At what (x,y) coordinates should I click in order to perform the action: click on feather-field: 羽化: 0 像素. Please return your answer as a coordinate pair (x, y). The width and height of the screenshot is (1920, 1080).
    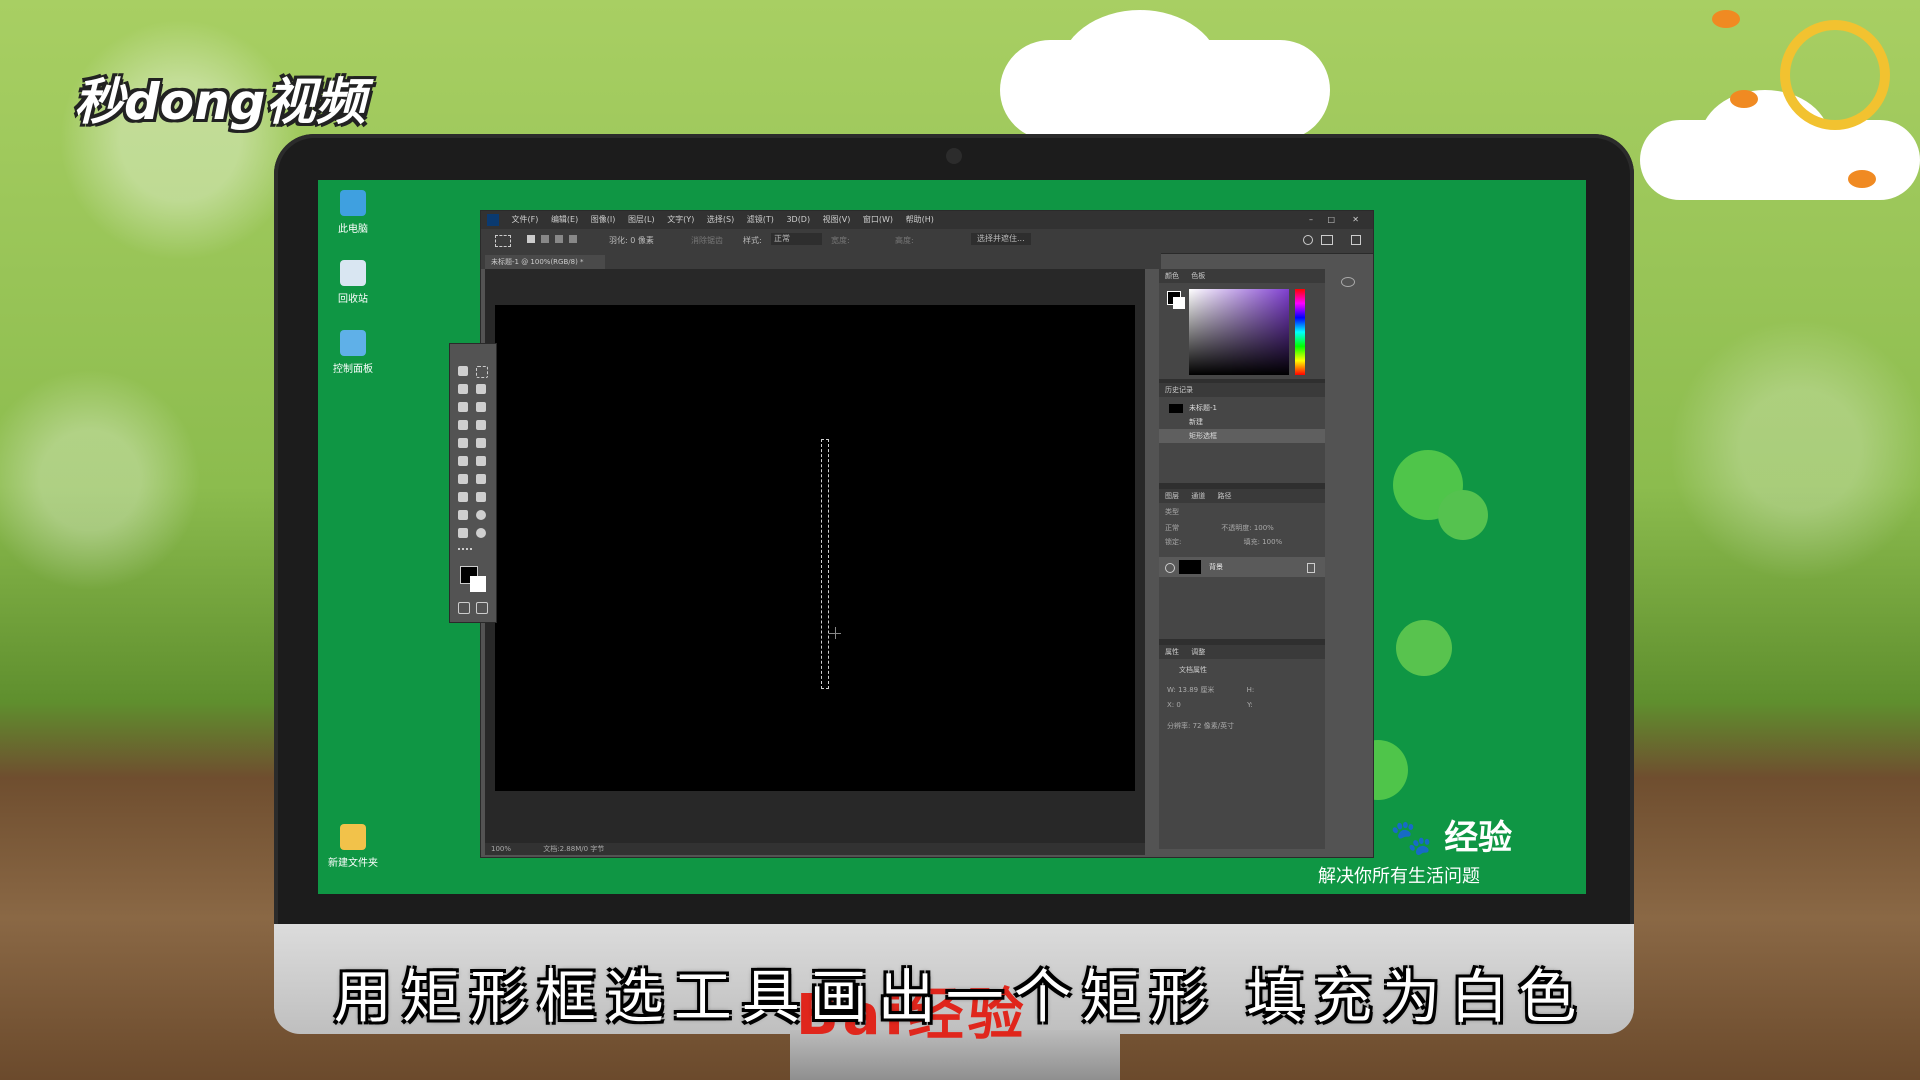
    Looking at the image, I should click on (631, 240).